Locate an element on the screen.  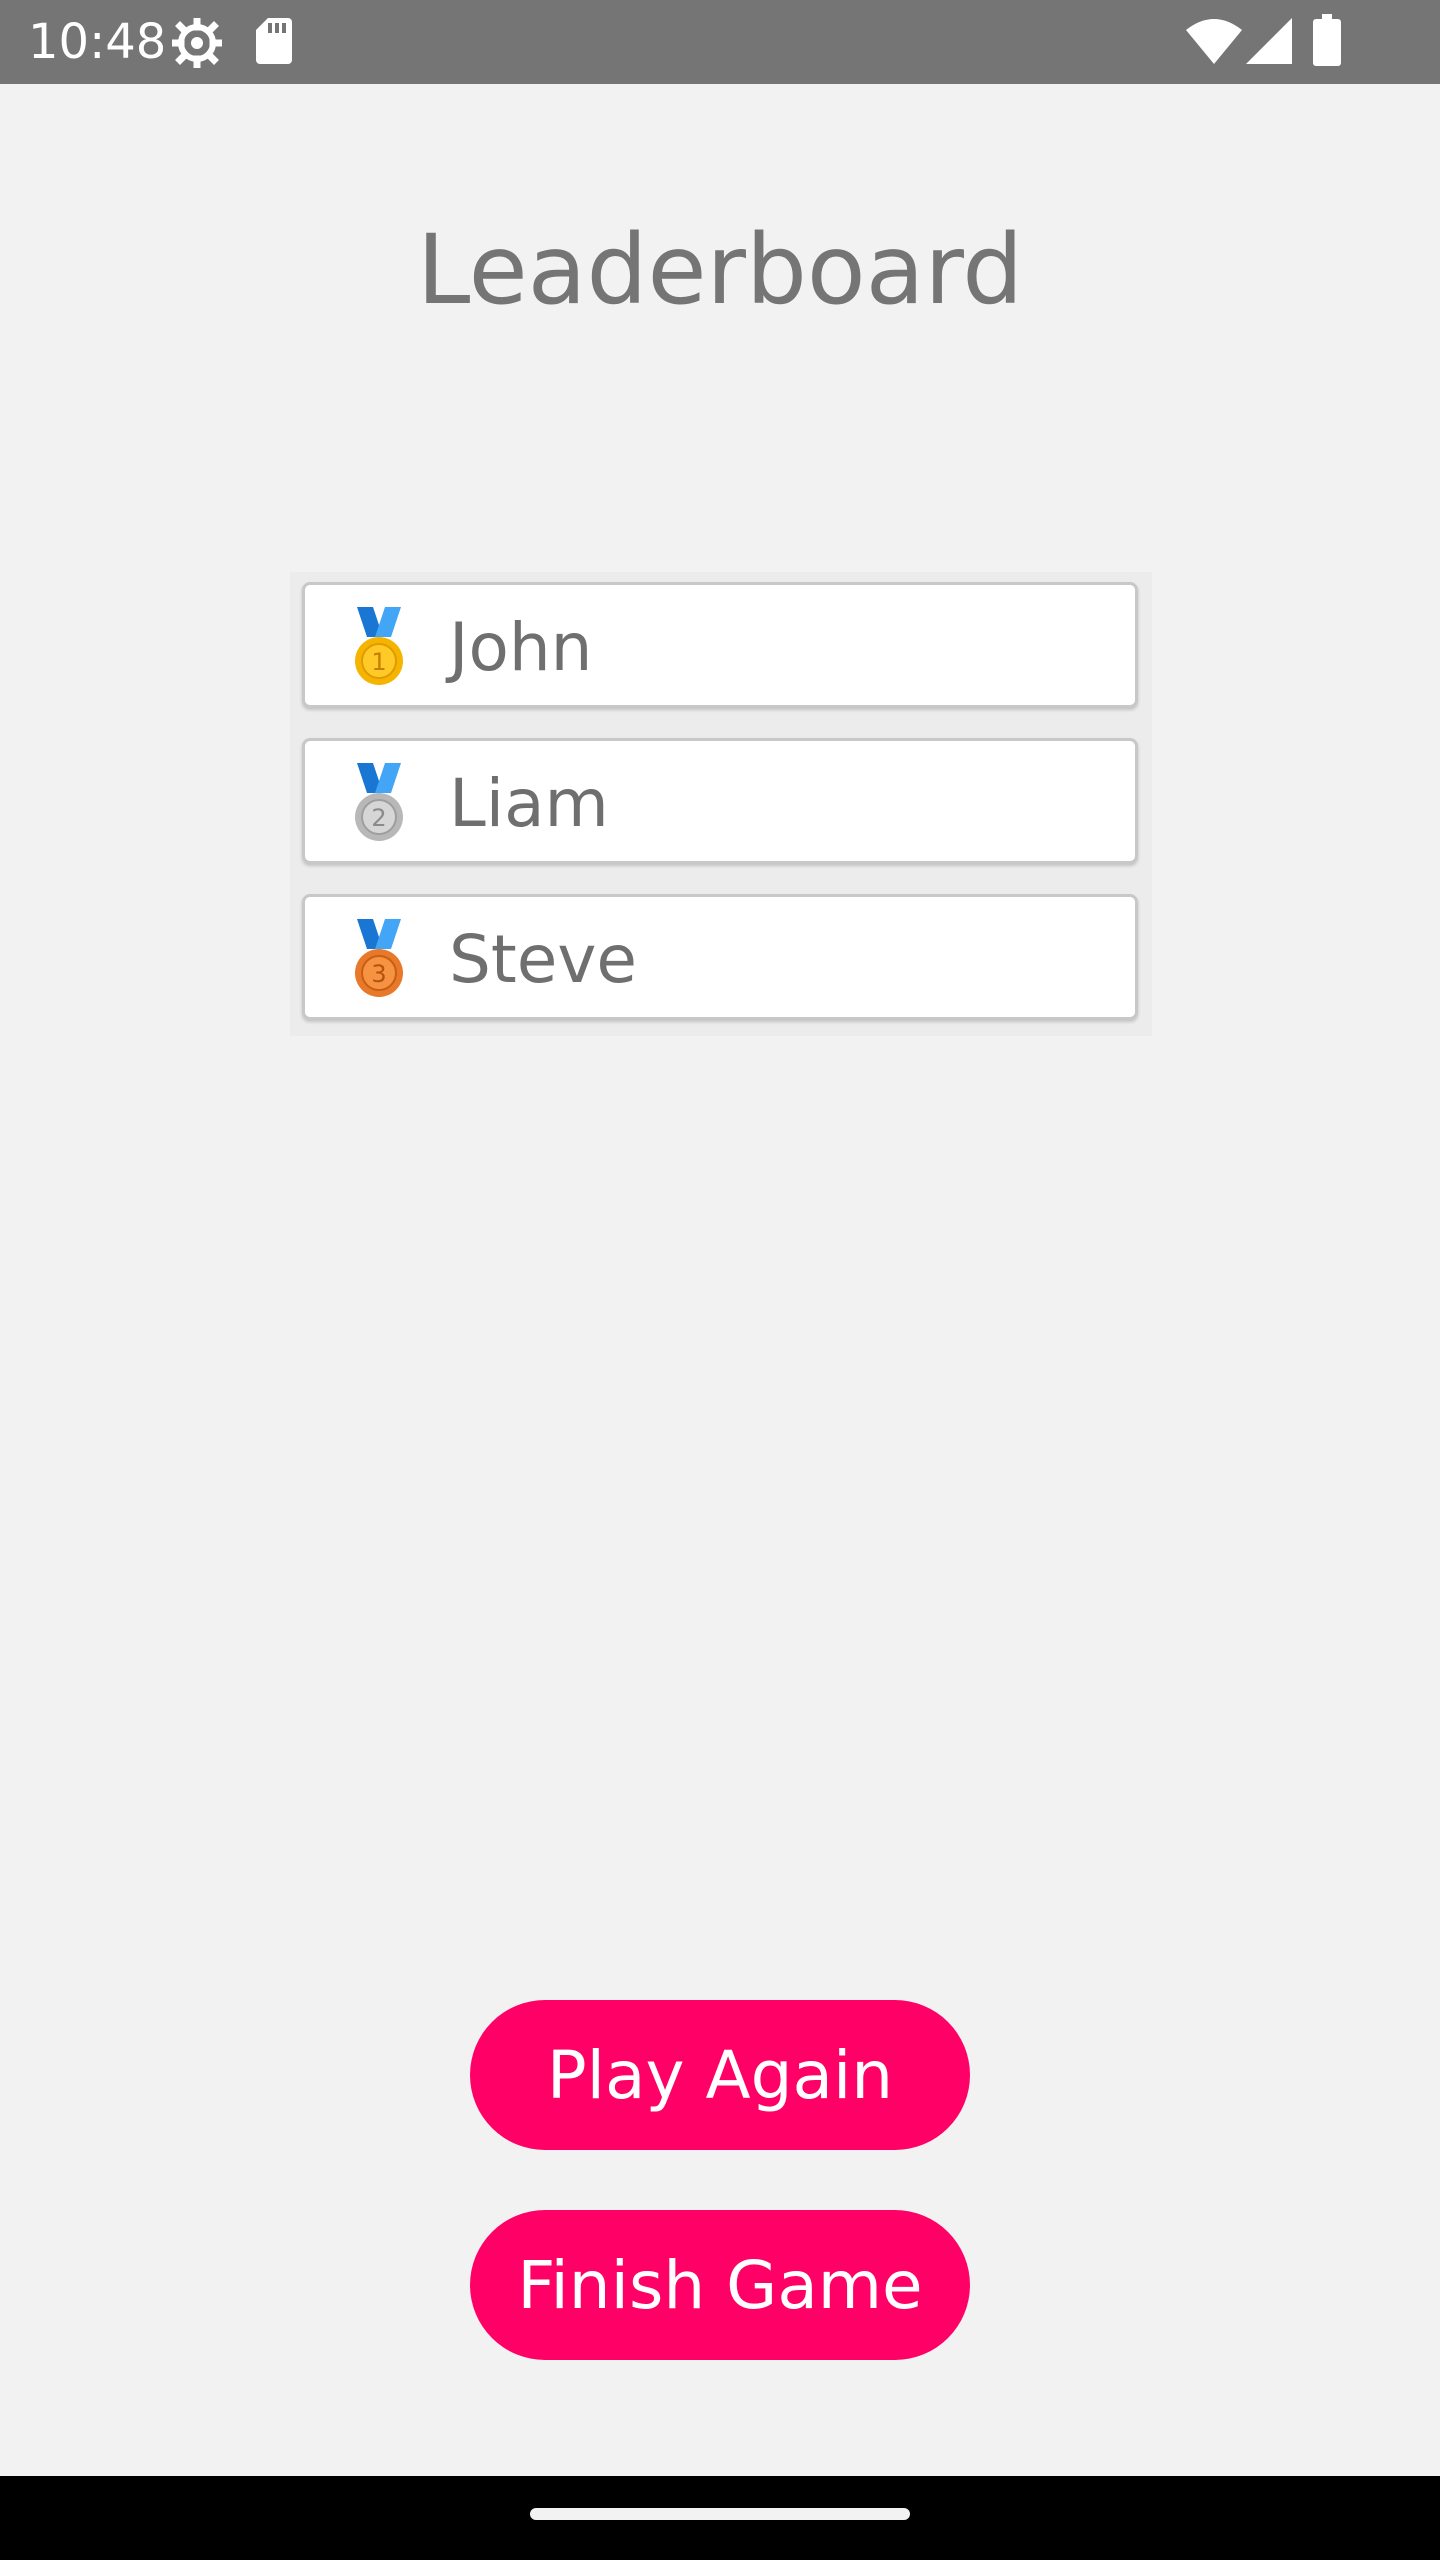
player-name: John is located at coordinates (521, 647).